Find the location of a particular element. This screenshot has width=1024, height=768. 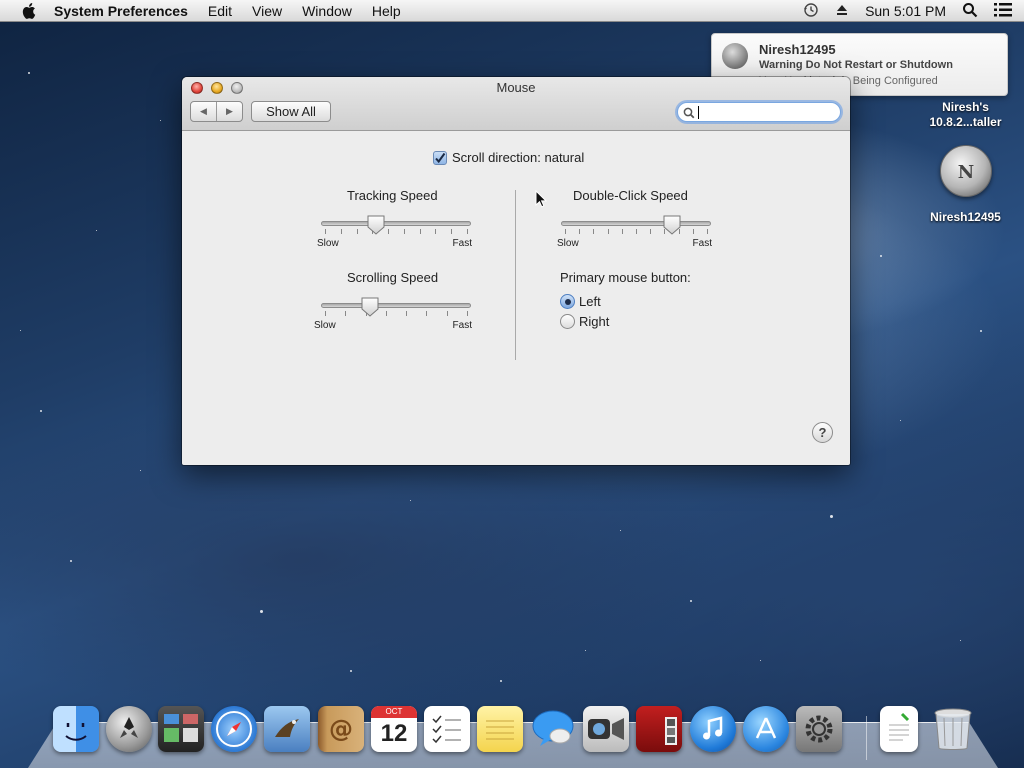

disk-icon: N is located at coordinates (966, 171).